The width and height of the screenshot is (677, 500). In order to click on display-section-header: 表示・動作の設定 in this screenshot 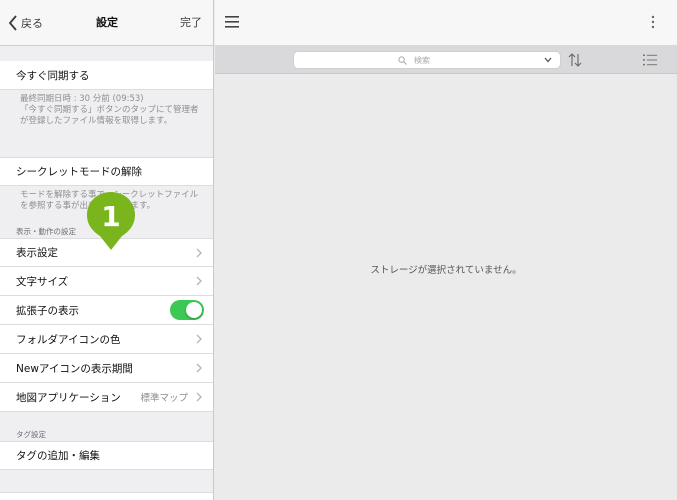, I will do `click(46, 231)`.